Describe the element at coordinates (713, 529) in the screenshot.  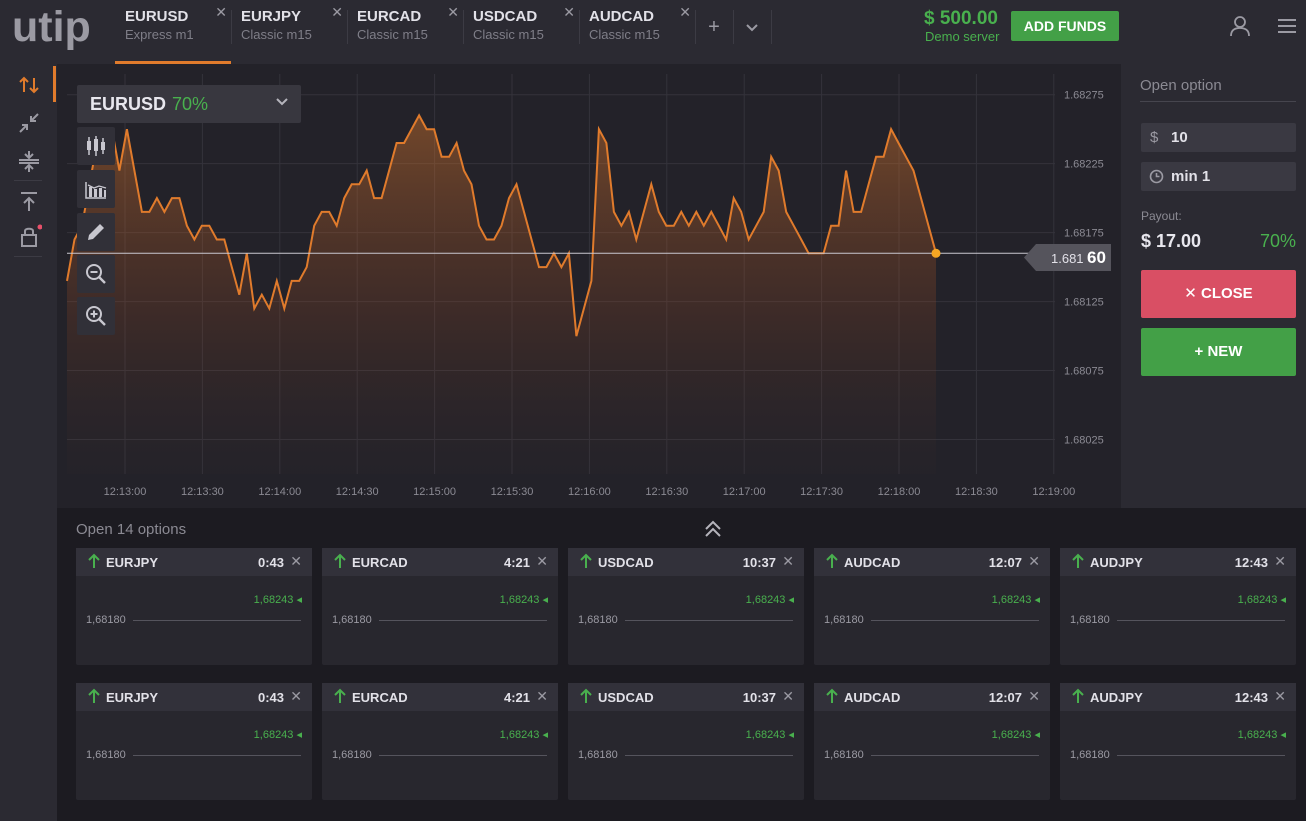
I see `double-chevron-up-icon` at that location.